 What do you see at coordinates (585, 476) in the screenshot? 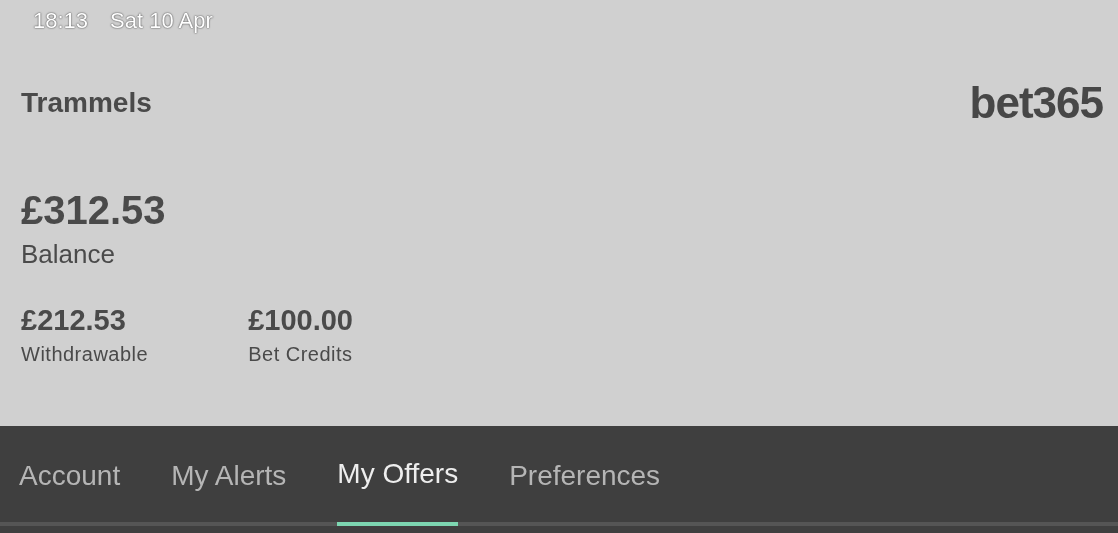
I see `tab: Preferences` at bounding box center [585, 476].